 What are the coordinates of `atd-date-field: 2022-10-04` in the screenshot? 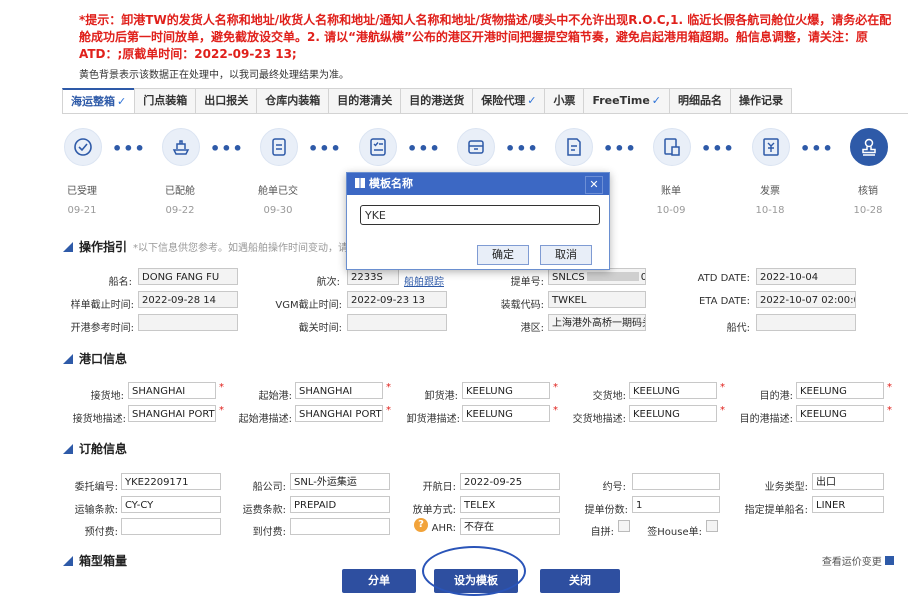 It's located at (806, 276).